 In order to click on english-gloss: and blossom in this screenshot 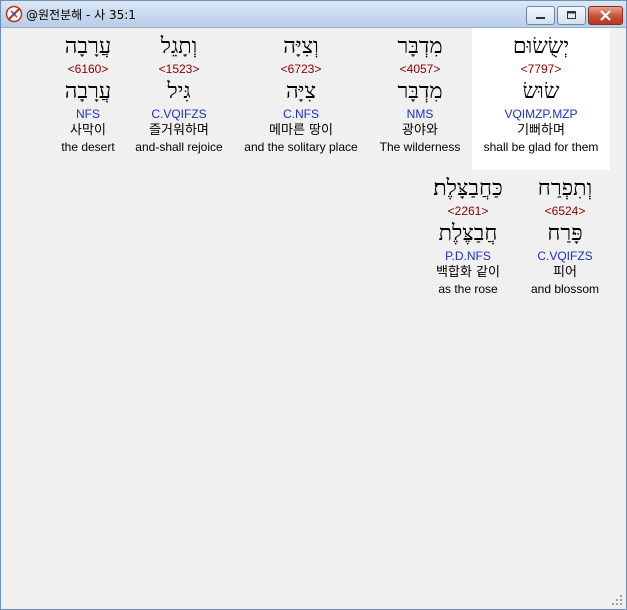, I will do `click(565, 289)`.